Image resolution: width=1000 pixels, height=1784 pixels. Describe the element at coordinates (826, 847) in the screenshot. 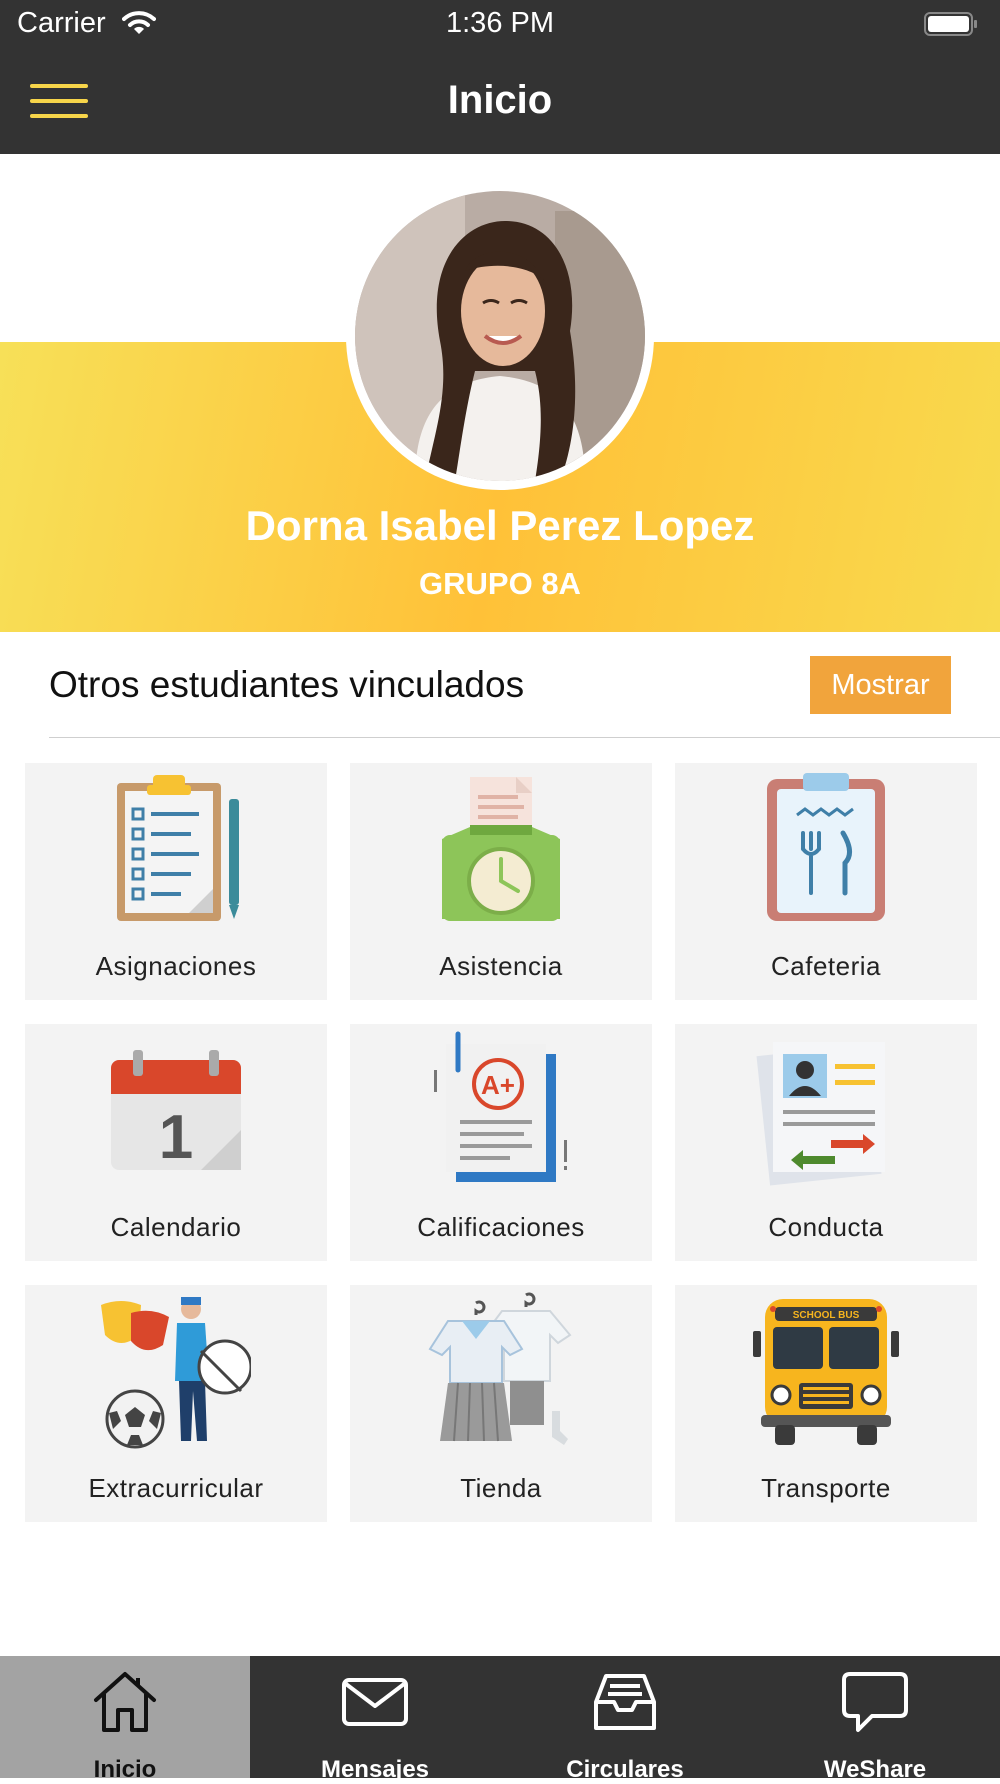

I see `cafeteria-menu-icon` at that location.